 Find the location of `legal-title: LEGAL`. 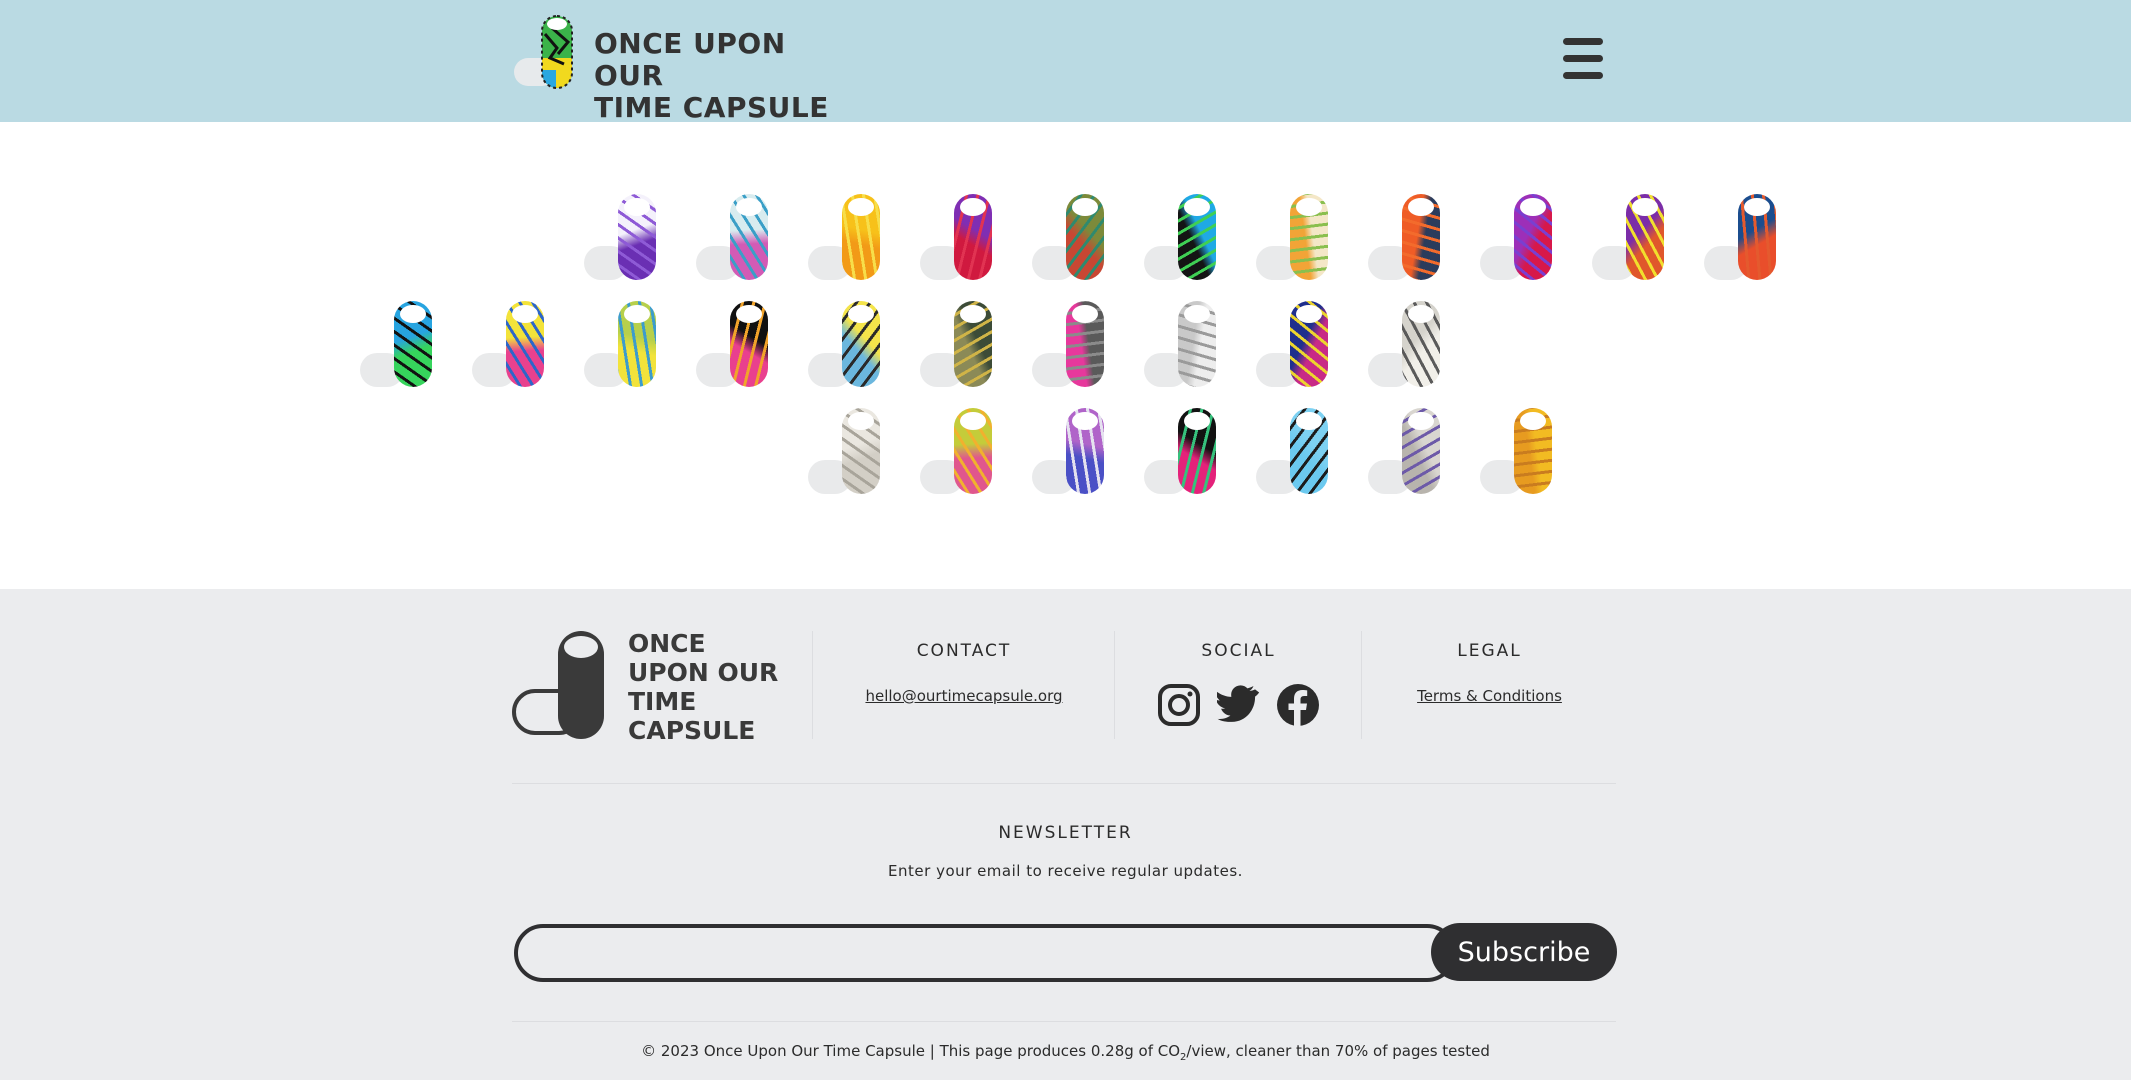

legal-title: LEGAL is located at coordinates (1489, 651).